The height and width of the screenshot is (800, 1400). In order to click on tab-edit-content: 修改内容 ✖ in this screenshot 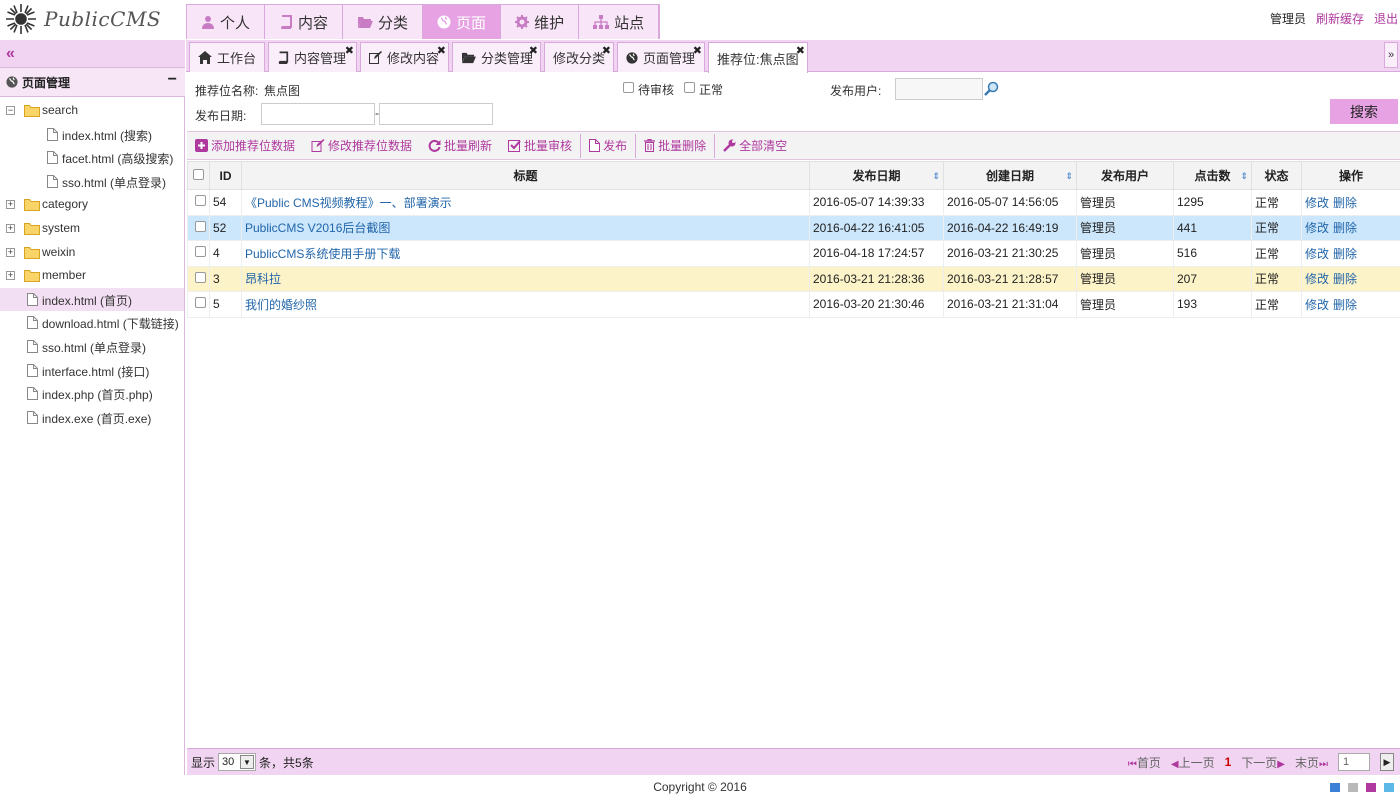, I will do `click(404, 57)`.